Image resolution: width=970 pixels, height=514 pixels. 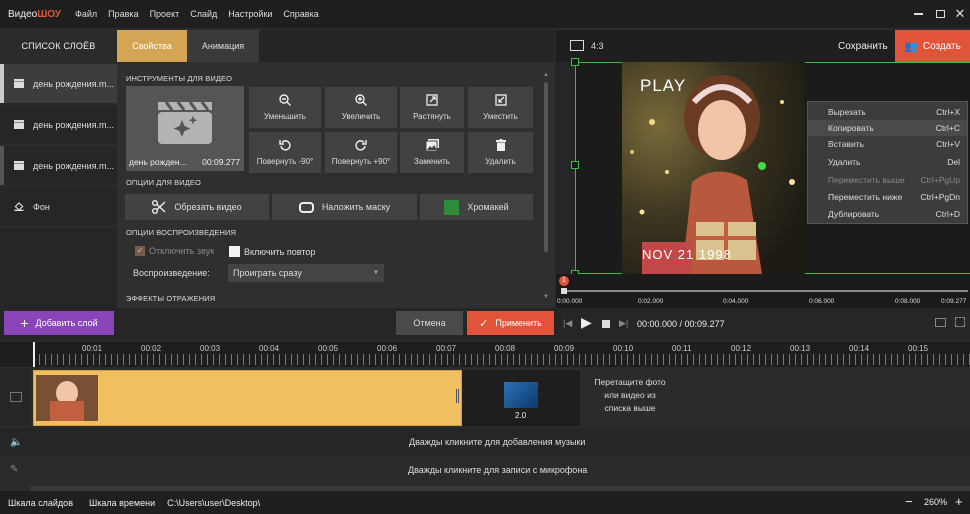 What do you see at coordinates (452, 207) in the screenshot?
I see `green-swatch-icon` at bounding box center [452, 207].